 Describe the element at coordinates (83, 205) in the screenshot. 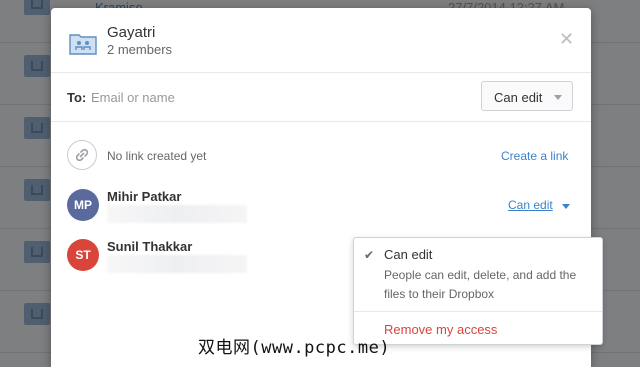

I see `avatar: MP` at that location.